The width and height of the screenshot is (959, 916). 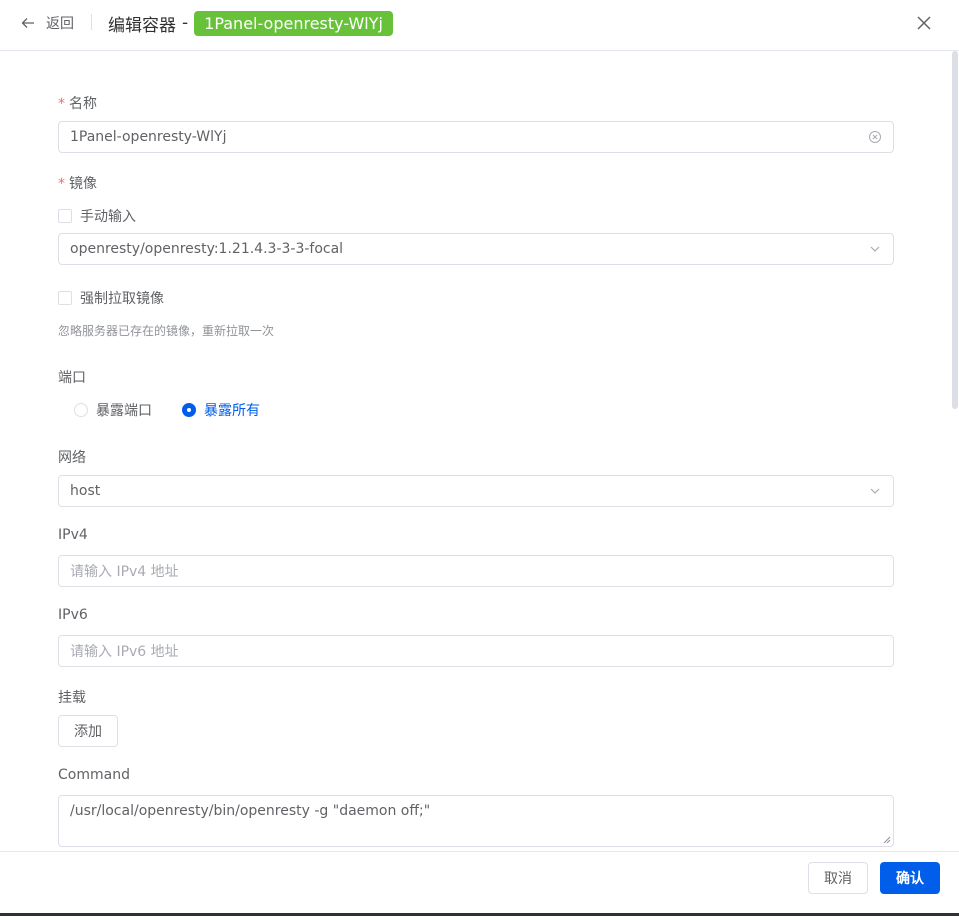 What do you see at coordinates (77, 104) in the screenshot?
I see `name-label: * 名称` at bounding box center [77, 104].